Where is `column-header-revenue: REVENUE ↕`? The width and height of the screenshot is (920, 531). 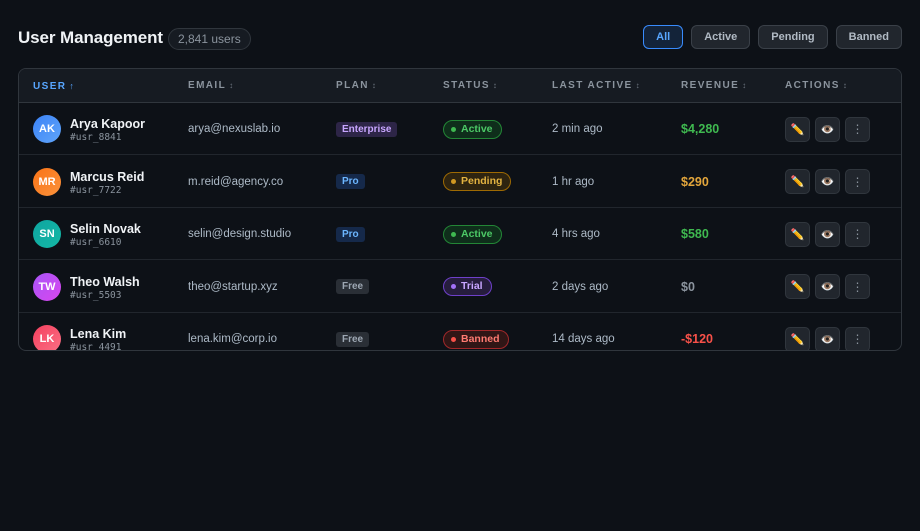 column-header-revenue: REVENUE ↕ is located at coordinates (713, 86).